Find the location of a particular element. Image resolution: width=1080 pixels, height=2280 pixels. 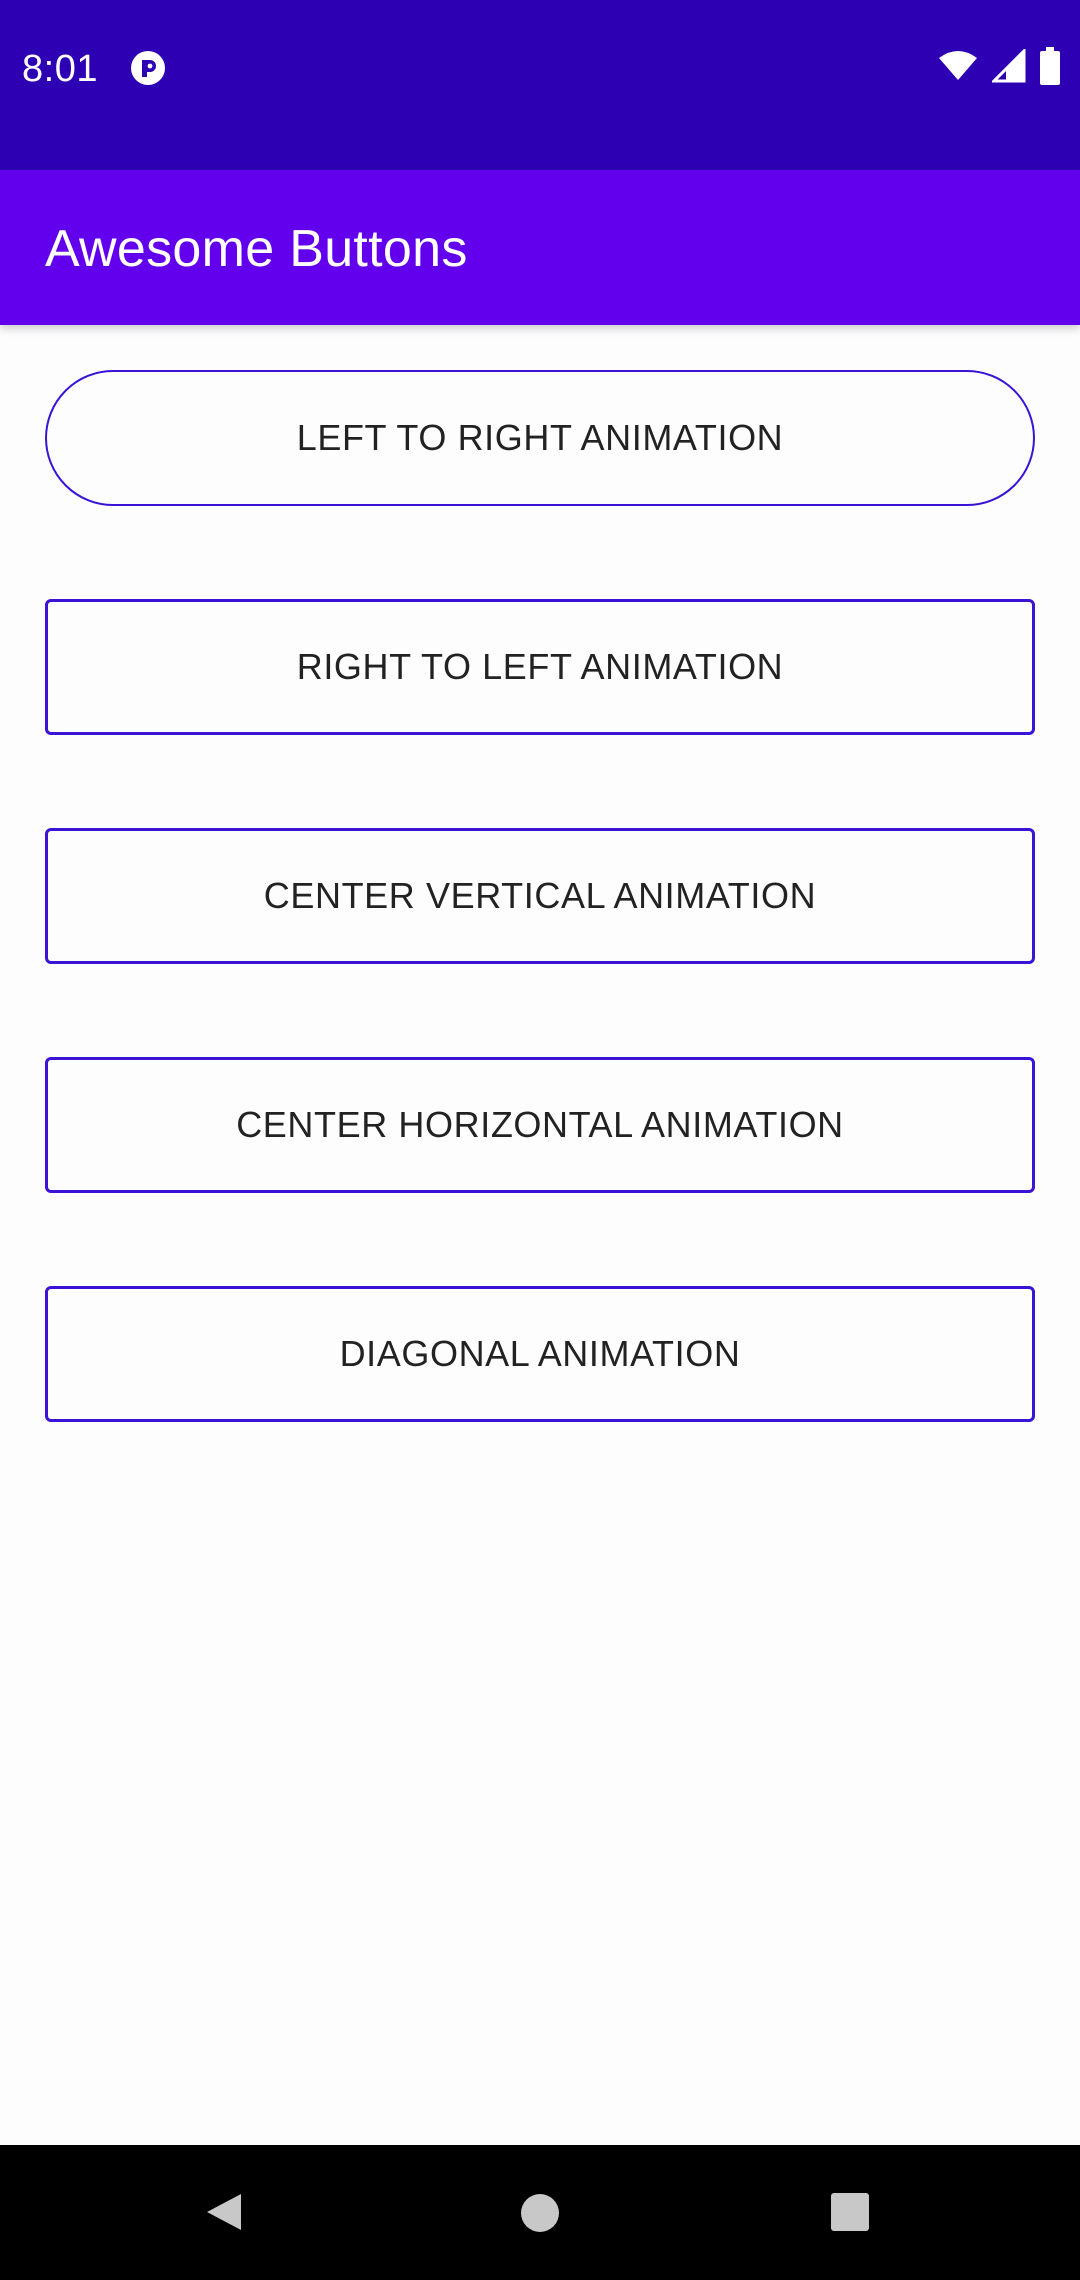

back-icon is located at coordinates (224, 2212).